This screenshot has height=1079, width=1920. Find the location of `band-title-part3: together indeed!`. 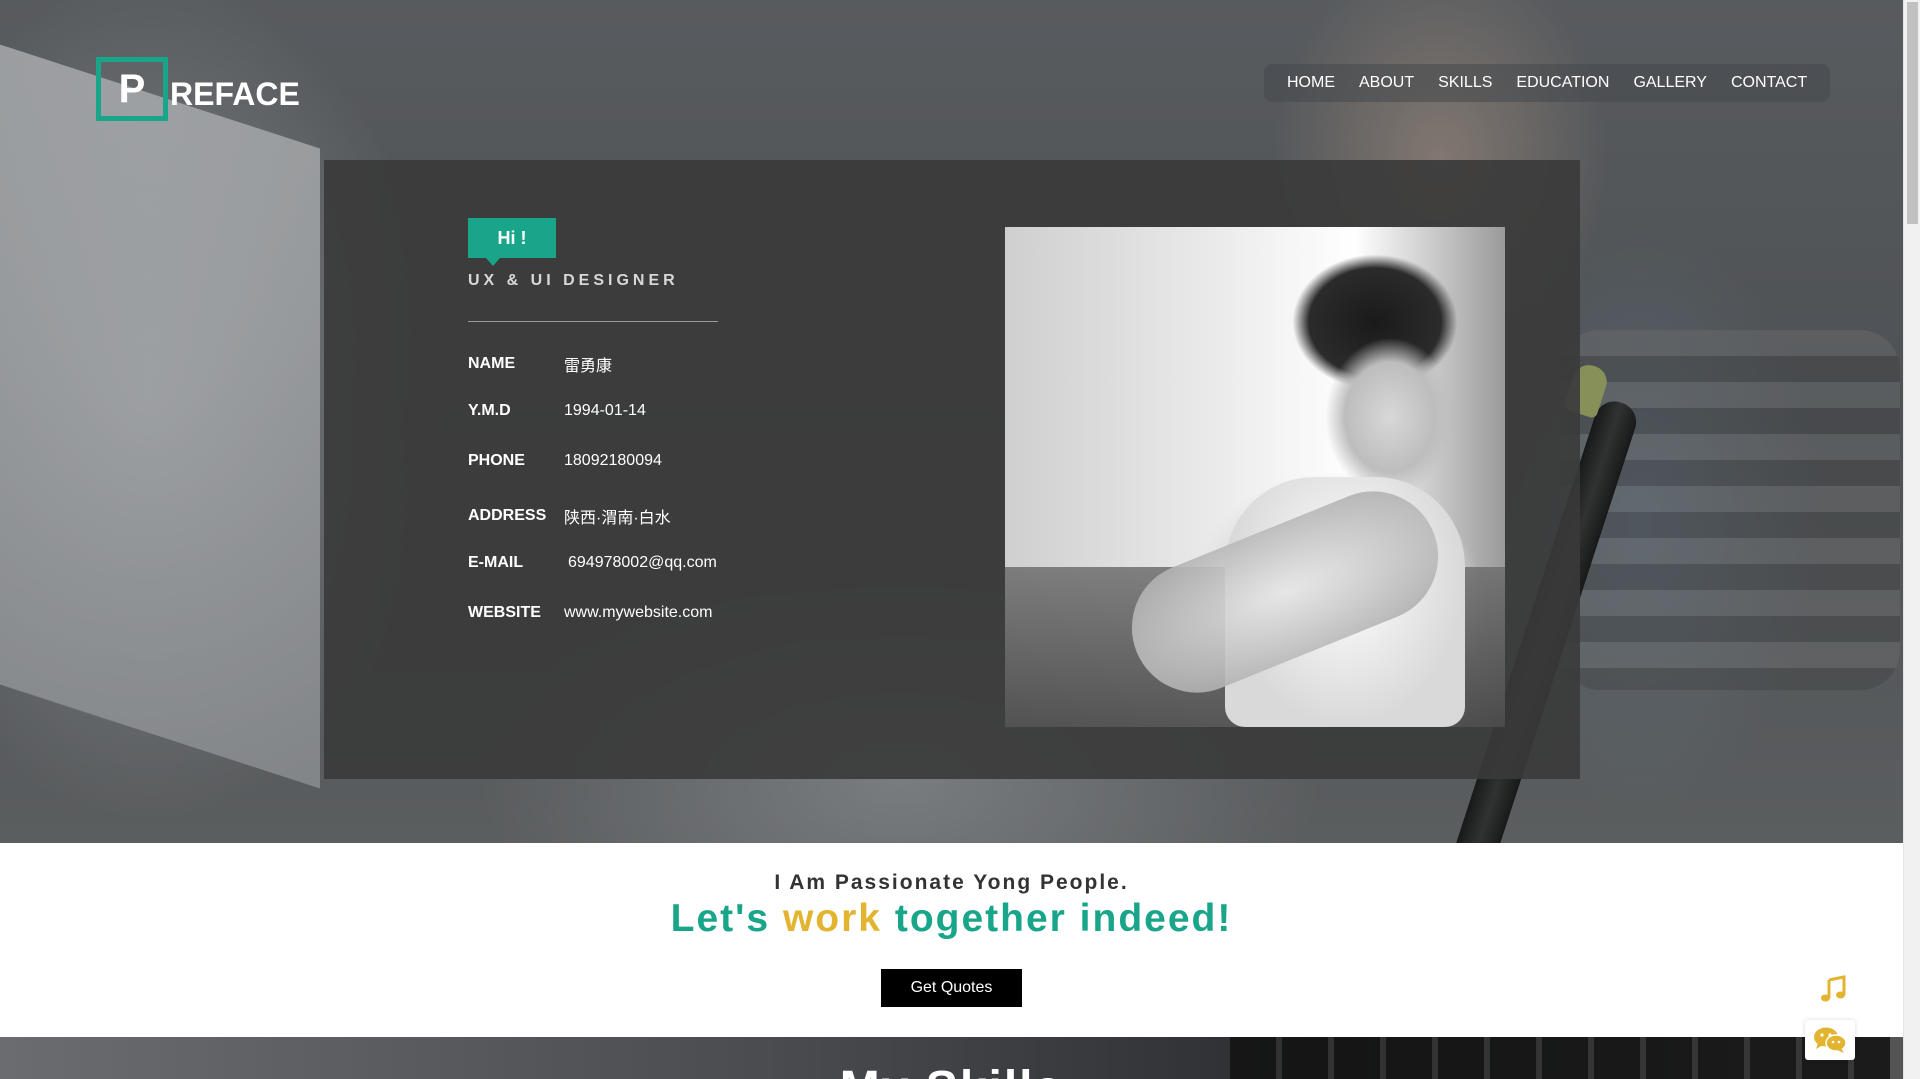

band-title-part3: together indeed! is located at coordinates (1057, 918).